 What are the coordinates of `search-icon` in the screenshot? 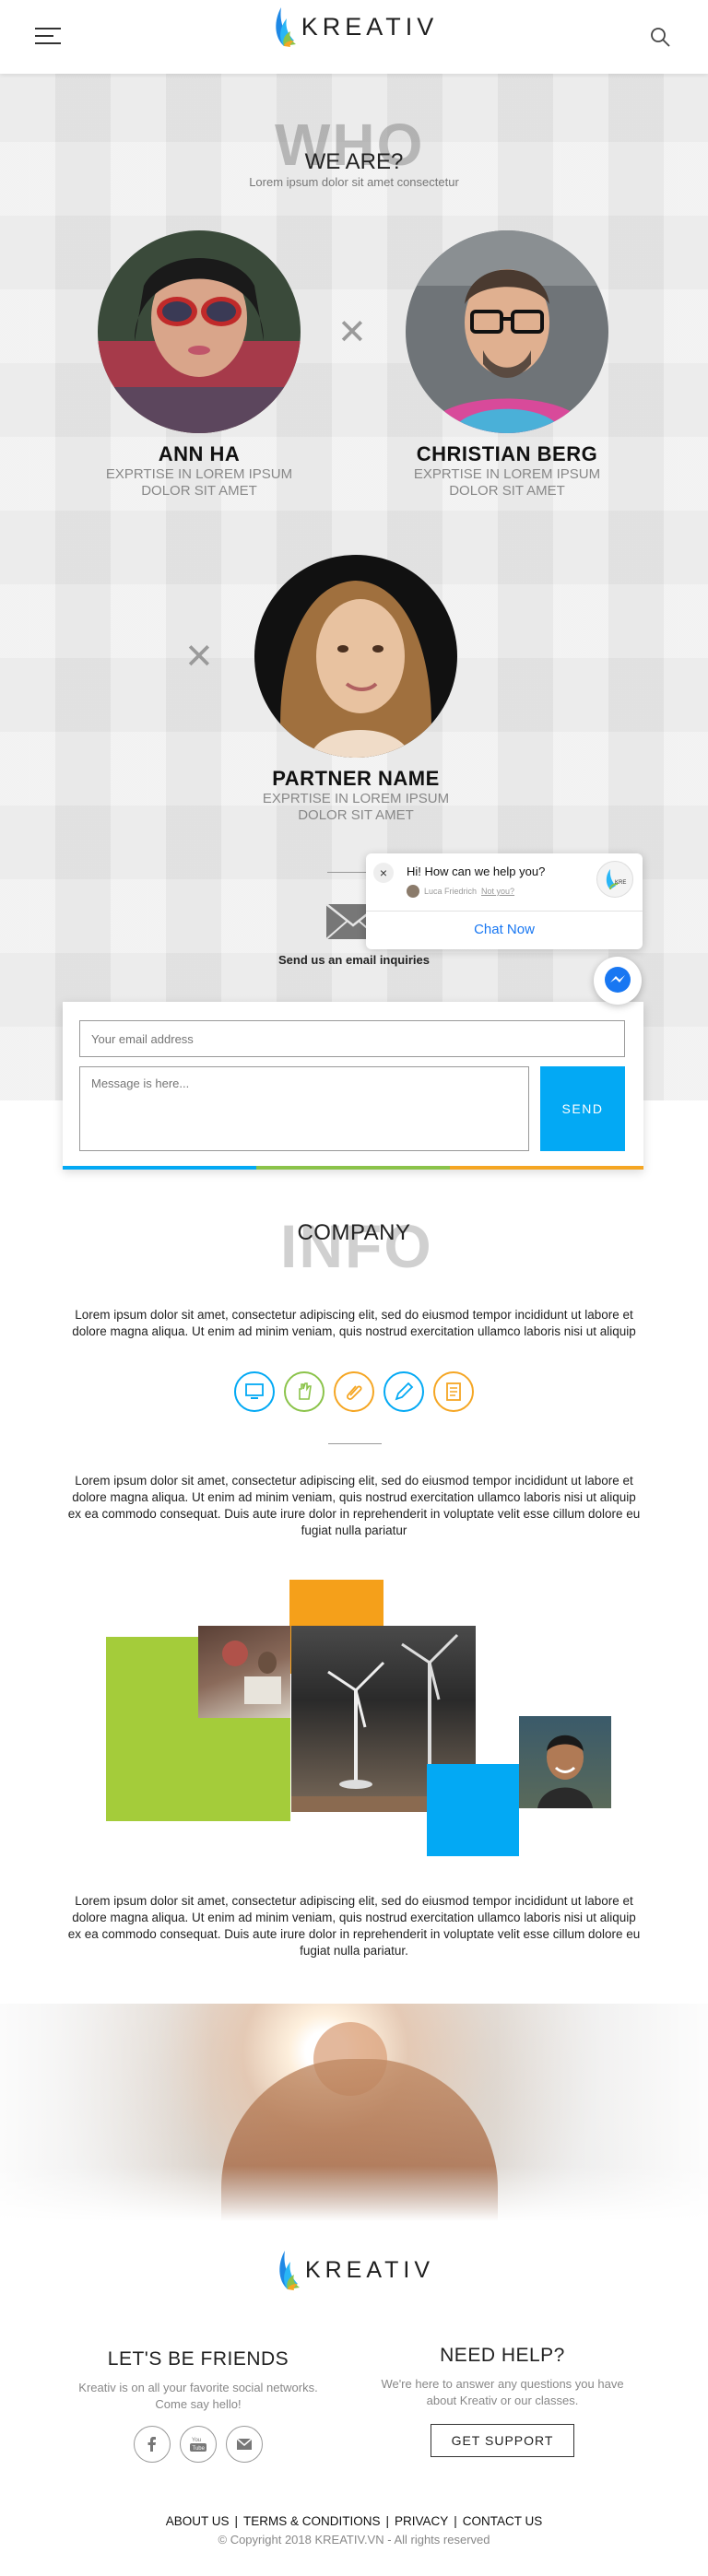 It's located at (660, 37).